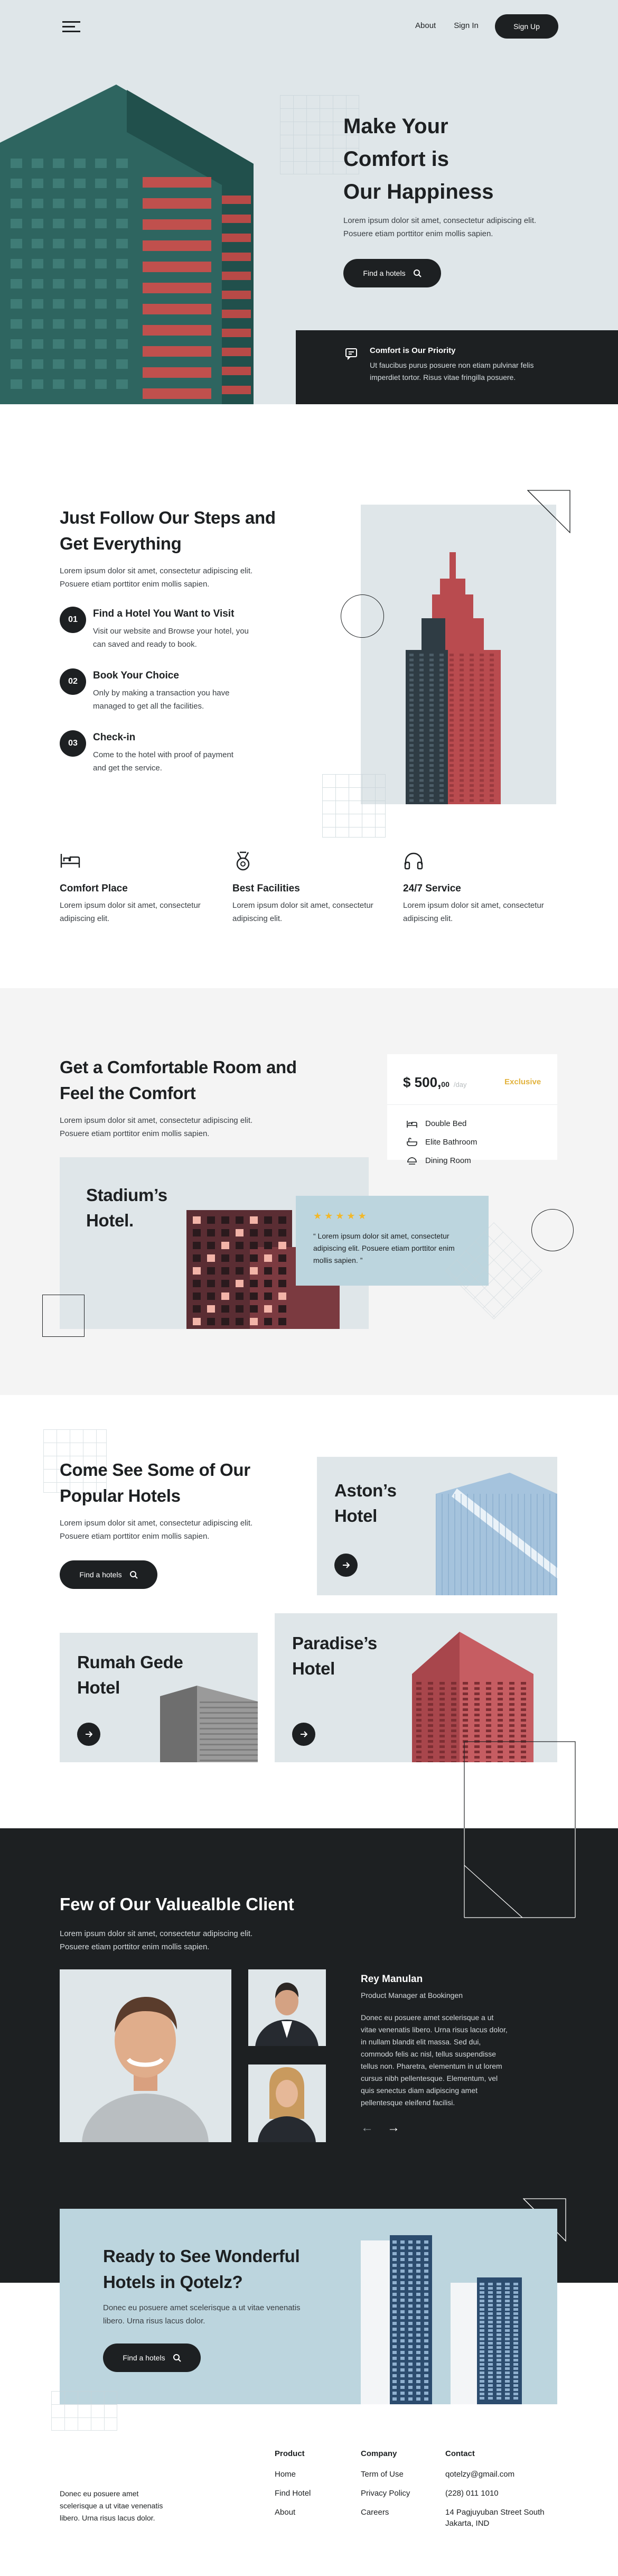  What do you see at coordinates (168, 517) in the screenshot?
I see `steps-title-line1: Just Follow Our Steps and` at bounding box center [168, 517].